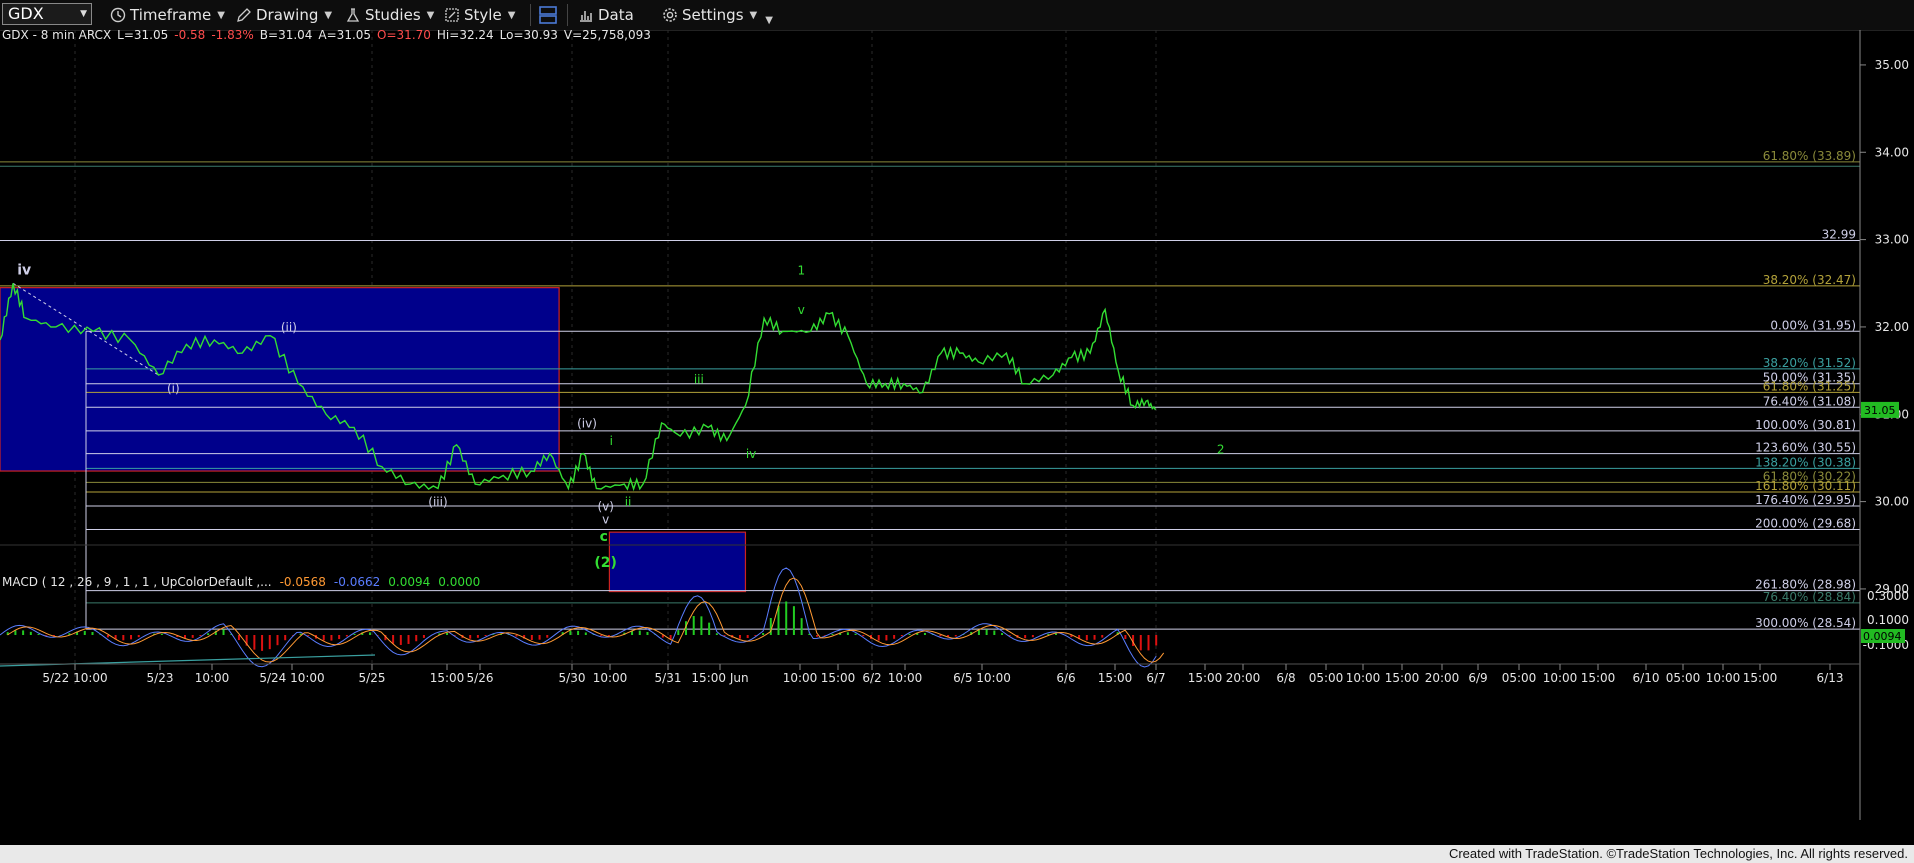 This screenshot has height=863, width=1914. I want to click on pct-change: -1.83%, so click(232, 36).